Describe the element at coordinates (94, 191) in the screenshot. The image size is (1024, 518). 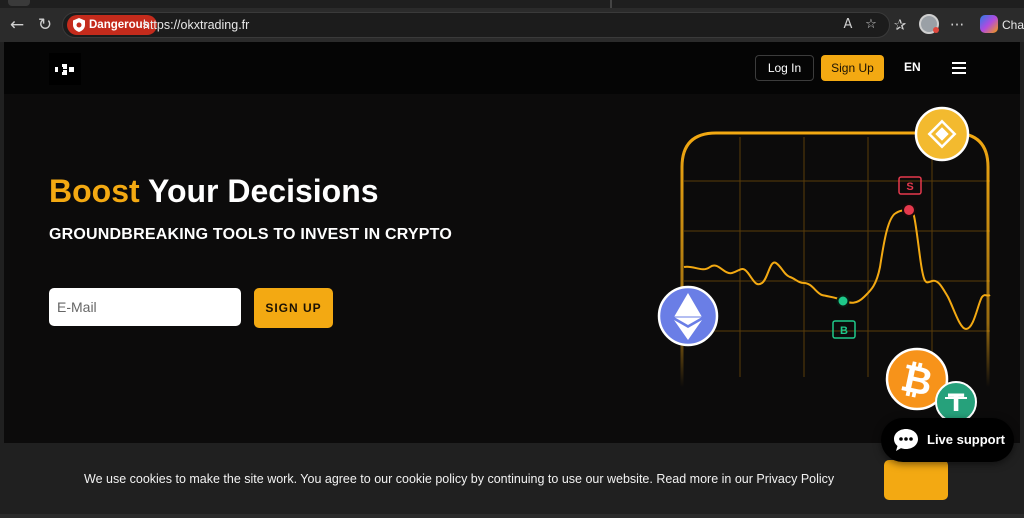
I see `hero-title-accent: Boost` at that location.